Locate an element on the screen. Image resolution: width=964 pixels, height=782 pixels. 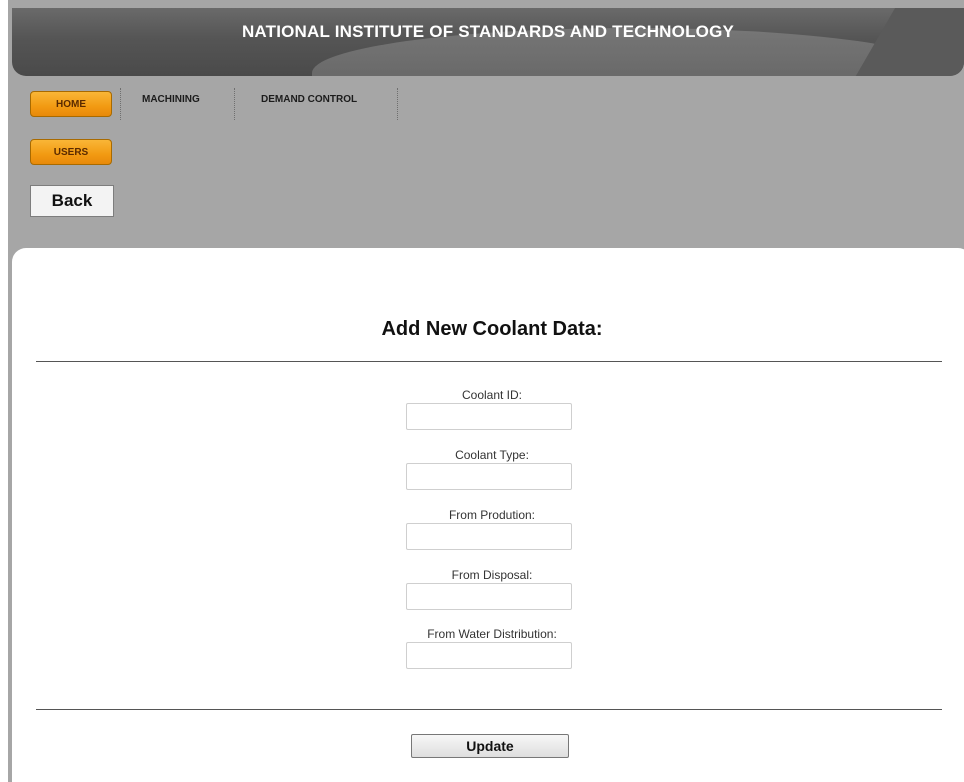
users-button: USERS is located at coordinates (71, 152).